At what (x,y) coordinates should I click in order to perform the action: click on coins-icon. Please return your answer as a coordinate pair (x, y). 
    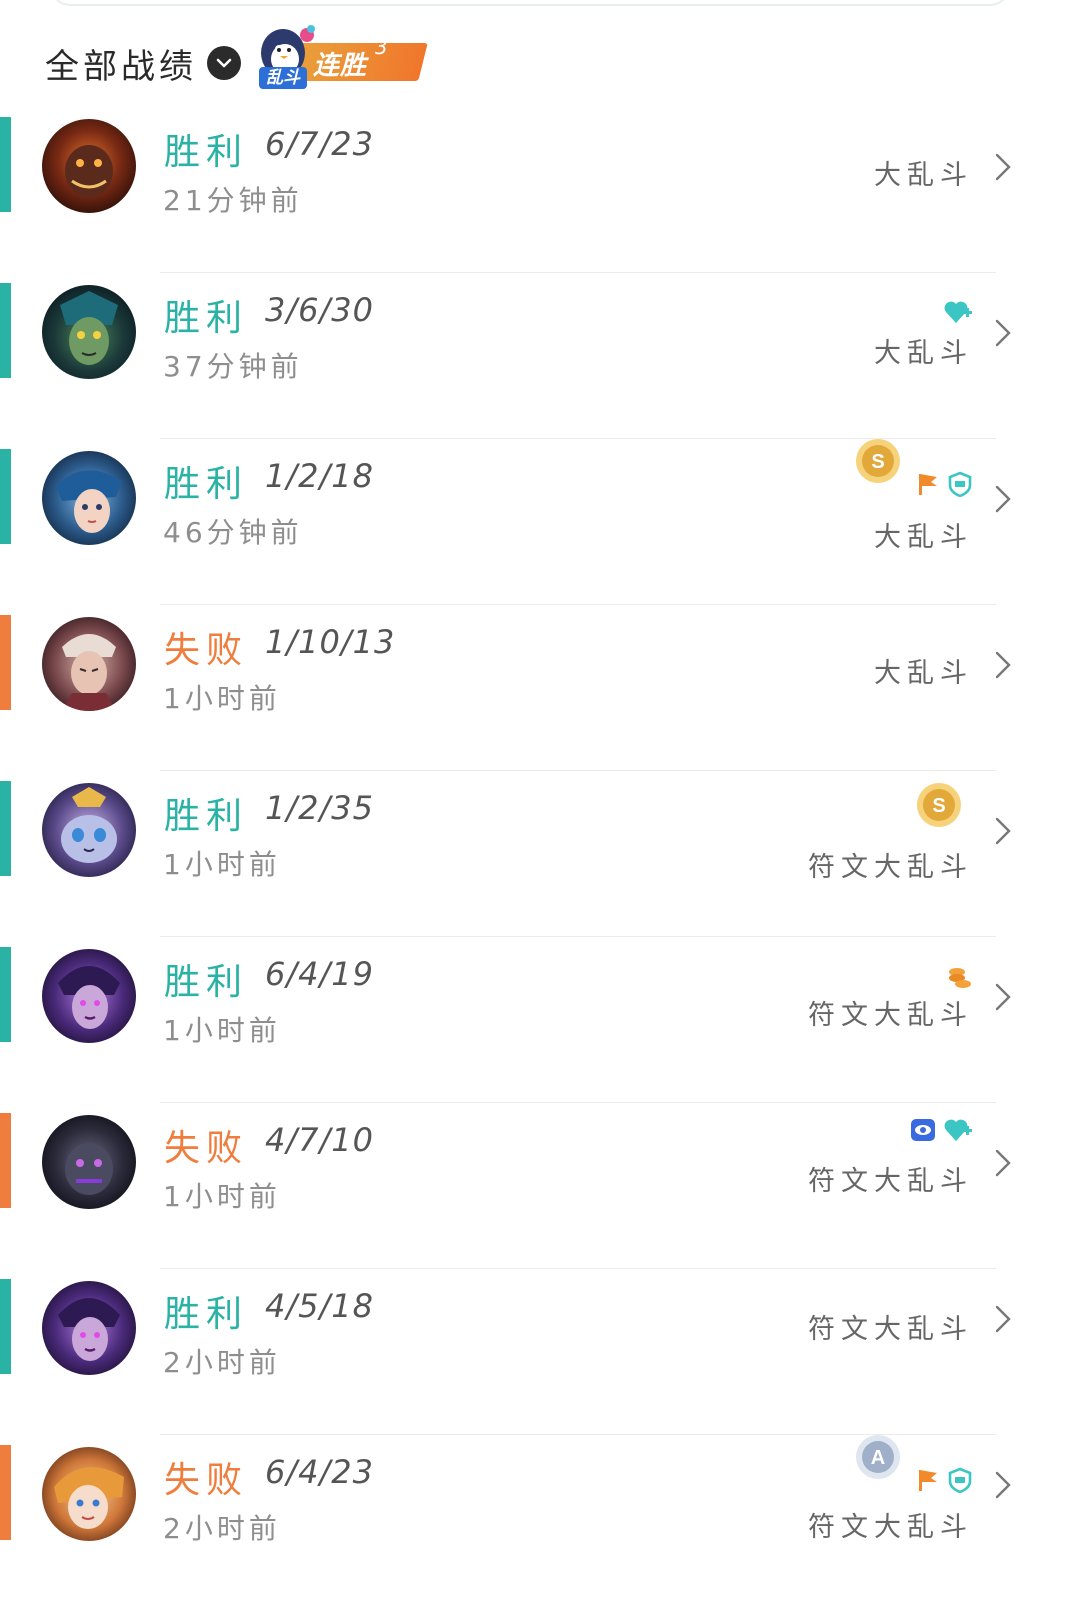
    Looking at the image, I should click on (960, 978).